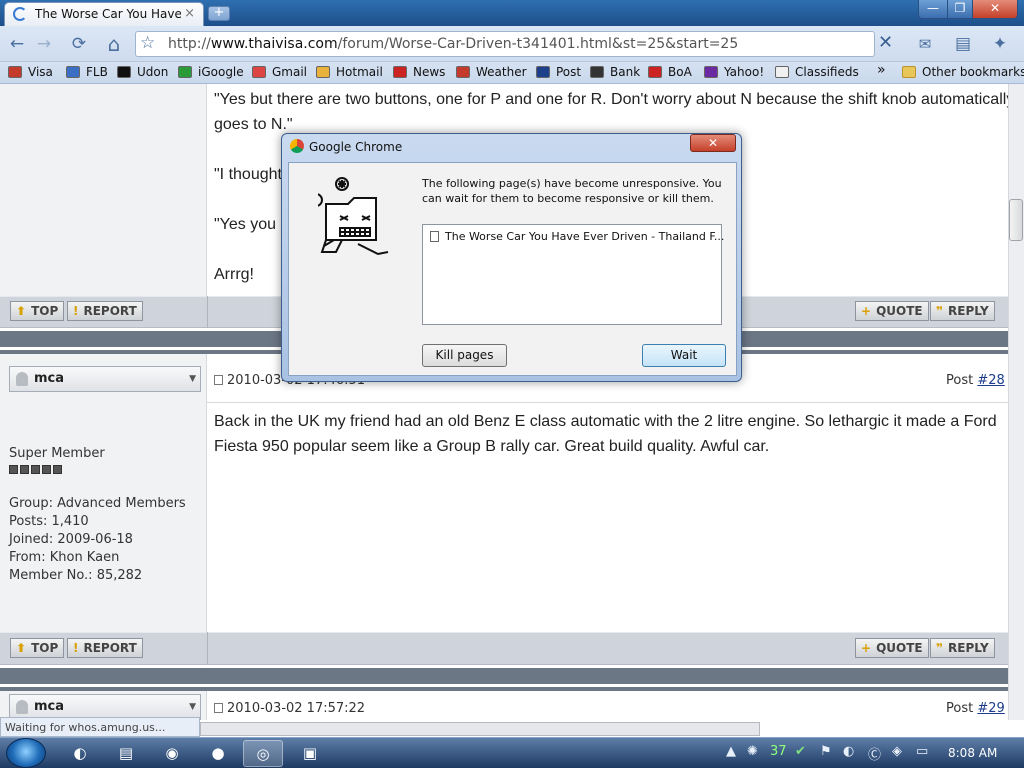  I want to click on kill-pages-button: Kill pages, so click(464, 355).